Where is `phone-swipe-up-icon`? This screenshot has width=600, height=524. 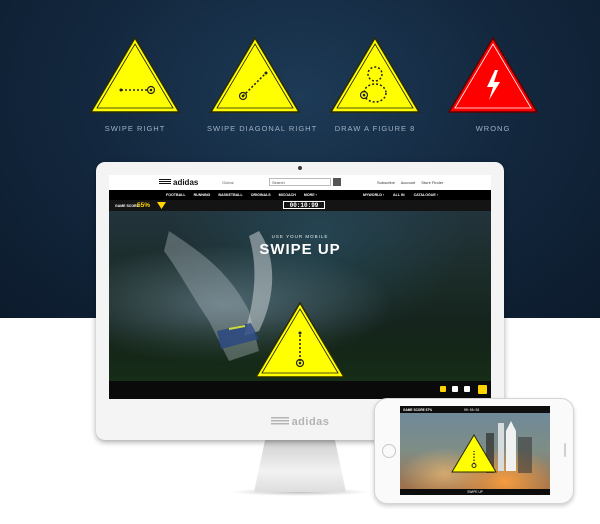
phone-swipe-up-icon is located at coordinates (474, 453).